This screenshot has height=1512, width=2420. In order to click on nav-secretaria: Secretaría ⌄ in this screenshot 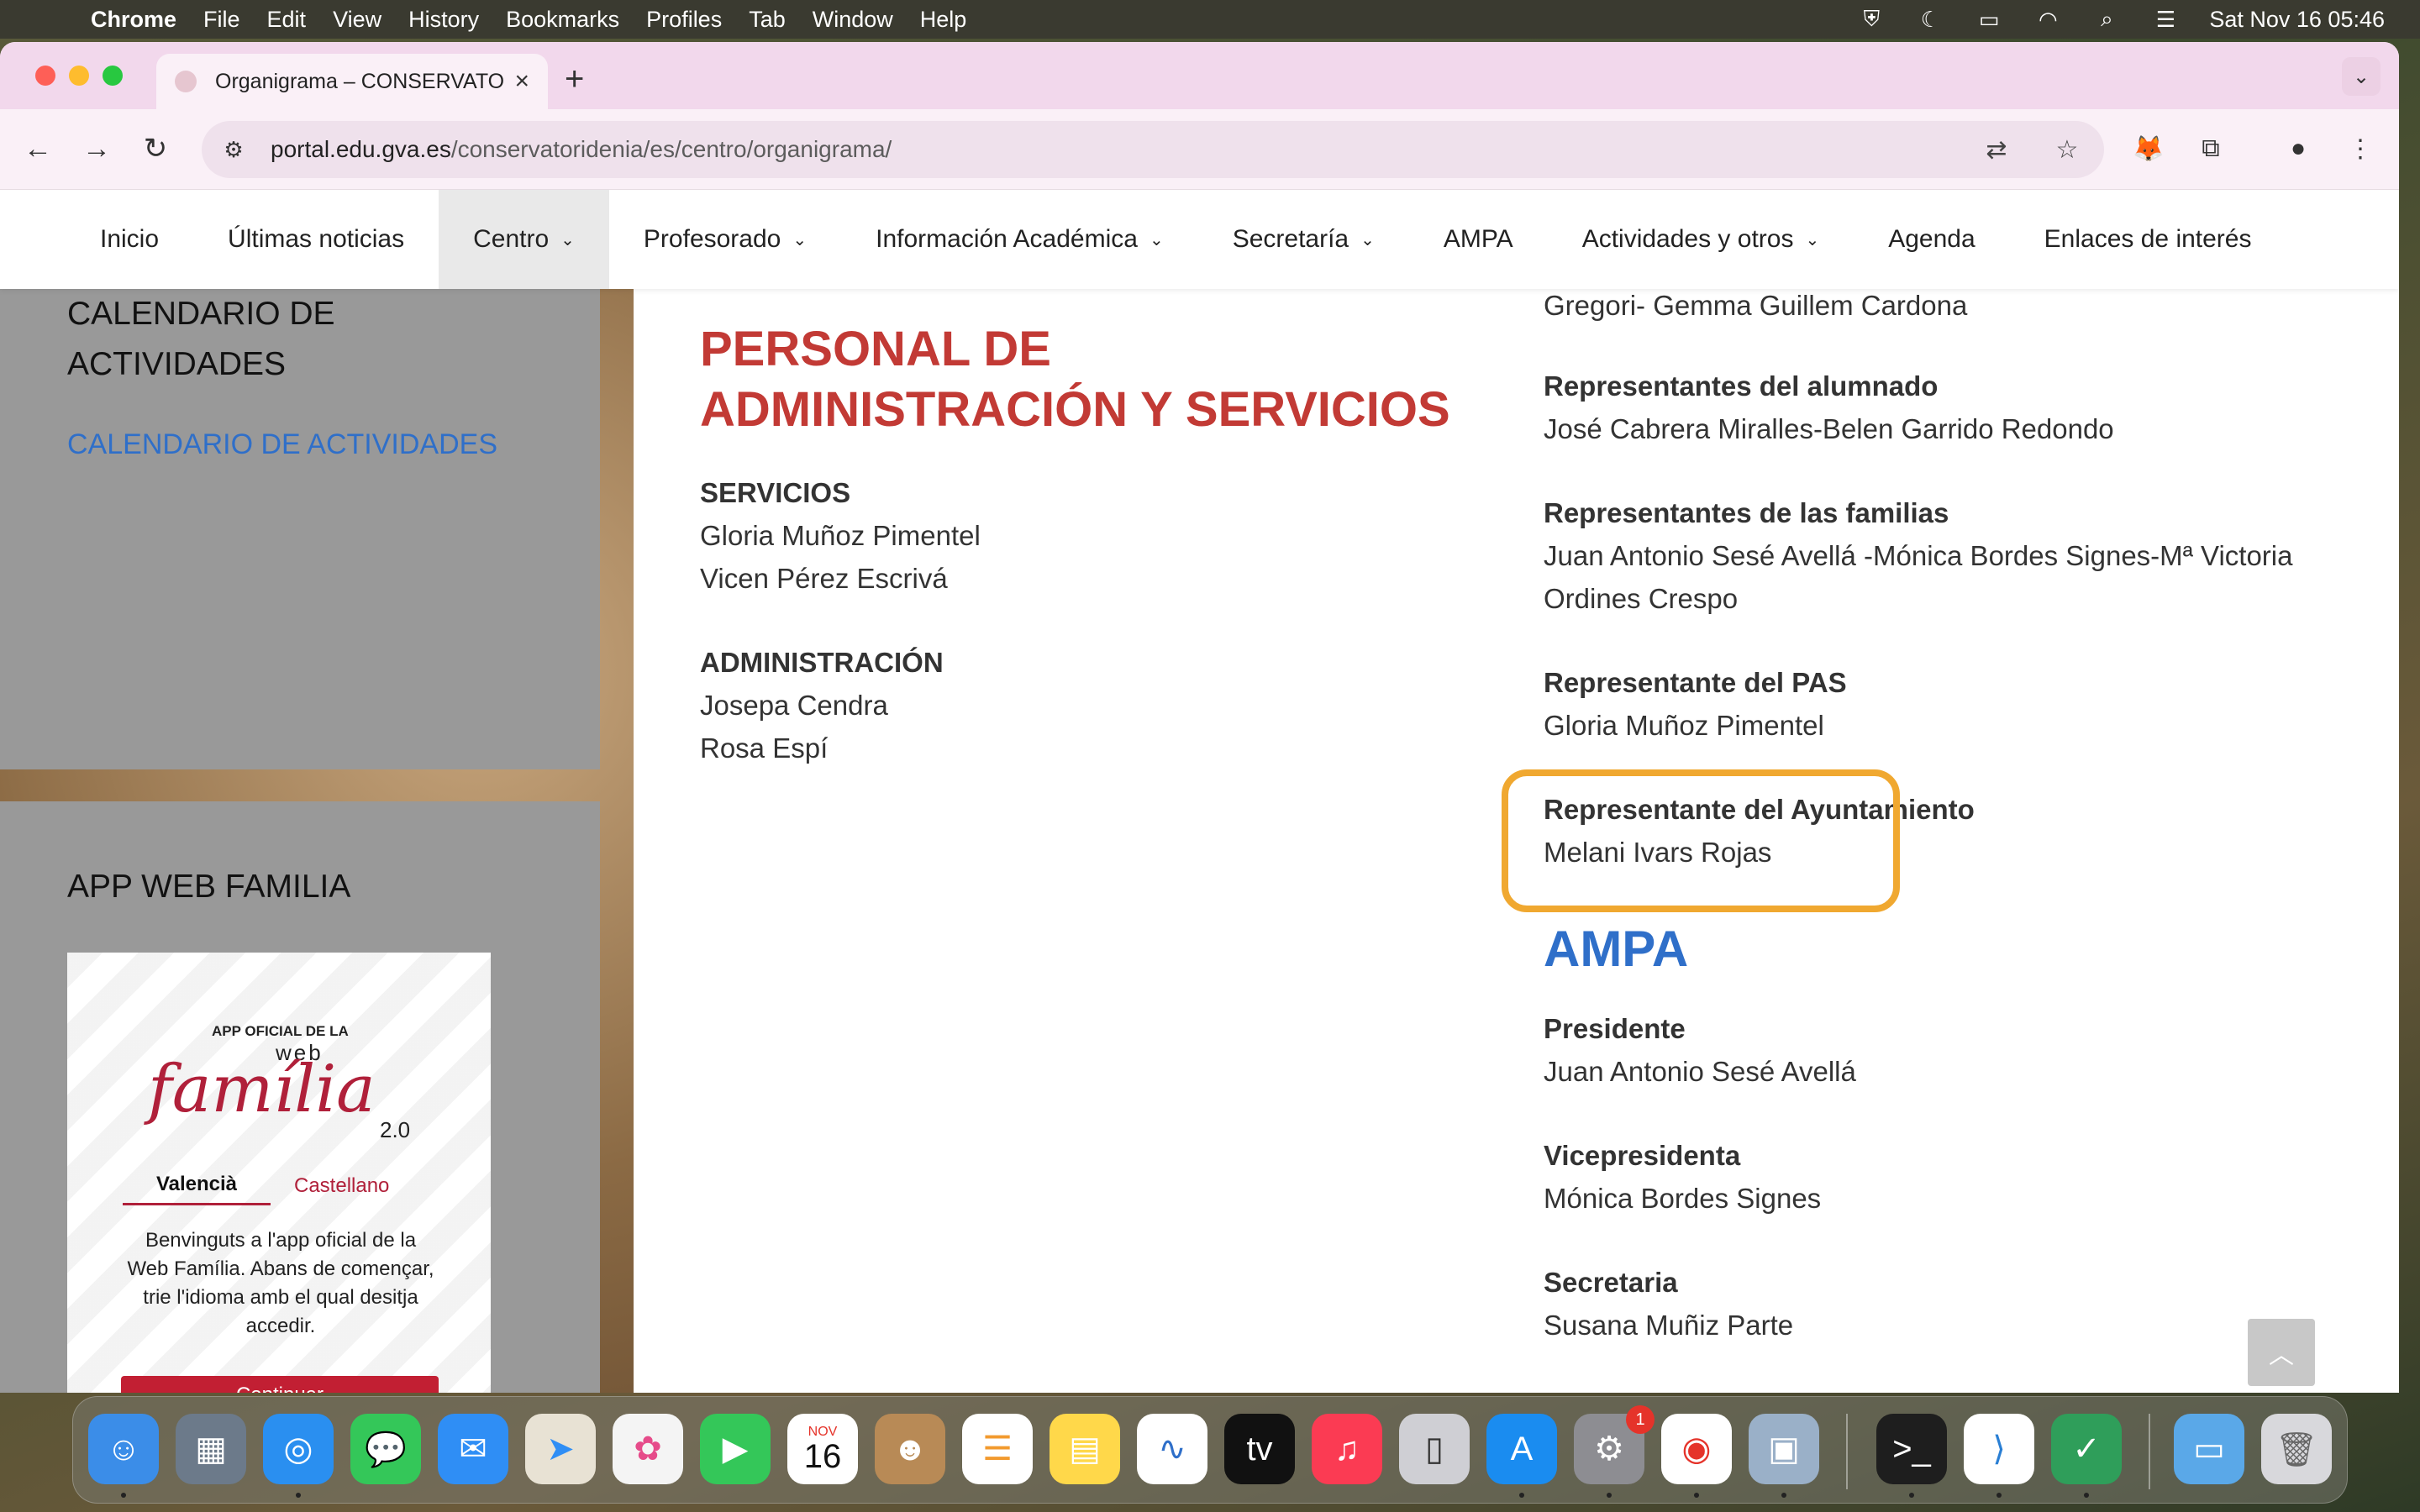, I will do `click(1303, 239)`.